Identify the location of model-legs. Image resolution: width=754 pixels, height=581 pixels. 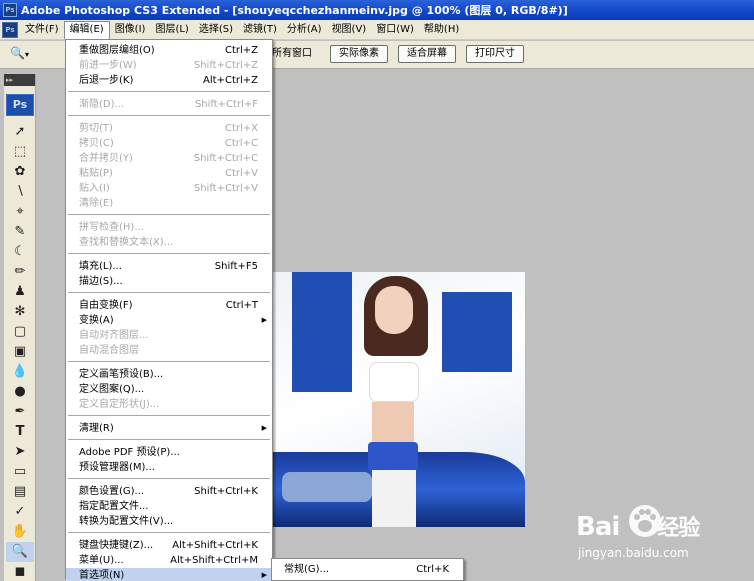
(394, 498).